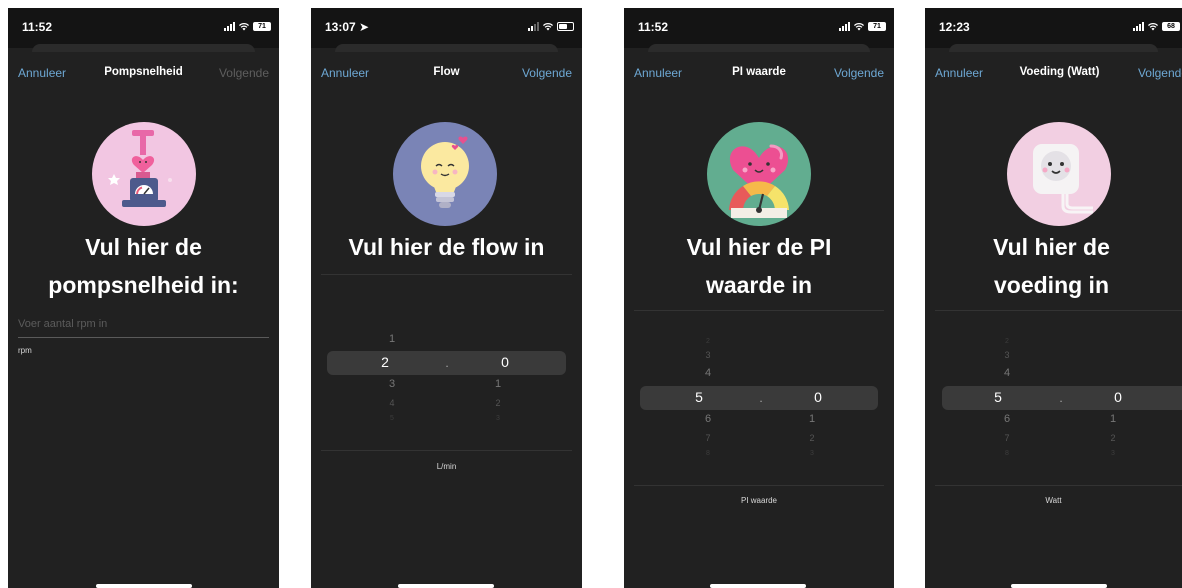 This screenshot has width=1182, height=588. What do you see at coordinates (1053, 500) in the screenshot?
I see `unit-label: Watt` at bounding box center [1053, 500].